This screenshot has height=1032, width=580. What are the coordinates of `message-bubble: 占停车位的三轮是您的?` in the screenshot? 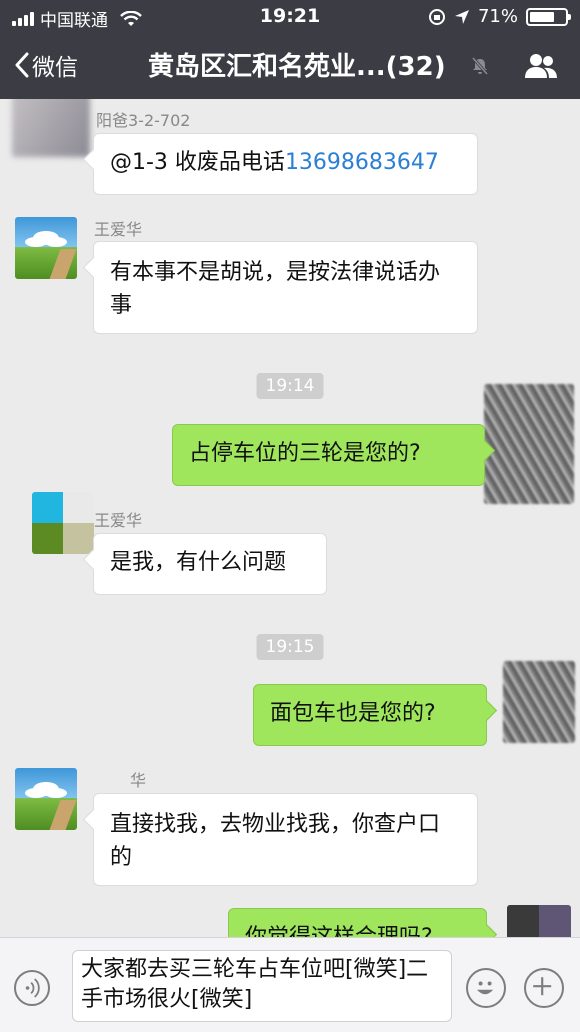 It's located at (328, 455).